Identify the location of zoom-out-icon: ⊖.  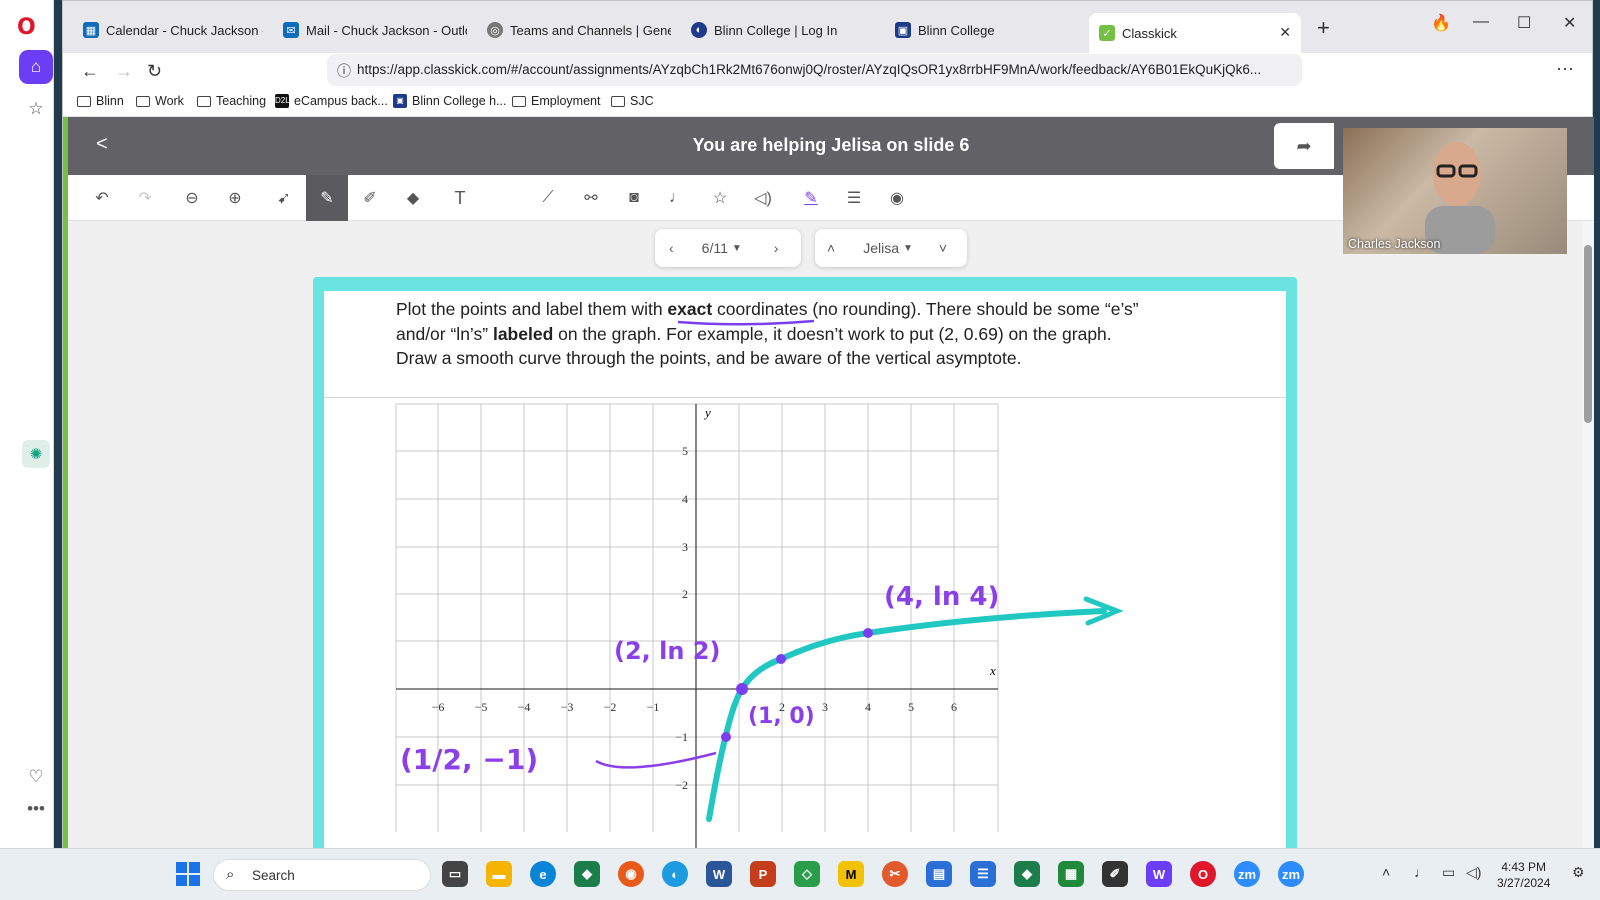
(192, 198).